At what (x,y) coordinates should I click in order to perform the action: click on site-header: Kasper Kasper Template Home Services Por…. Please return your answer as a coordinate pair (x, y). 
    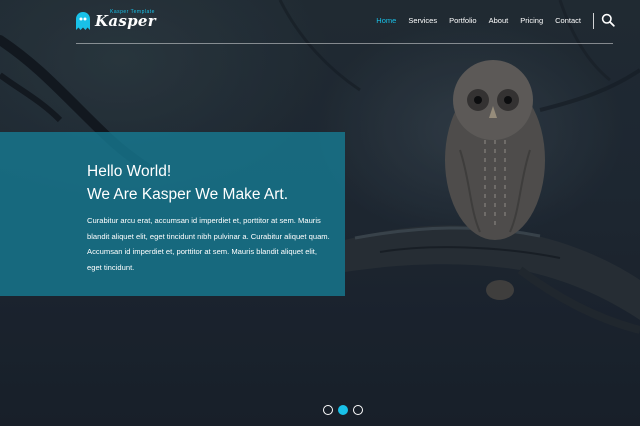
    Looking at the image, I should click on (320, 22).